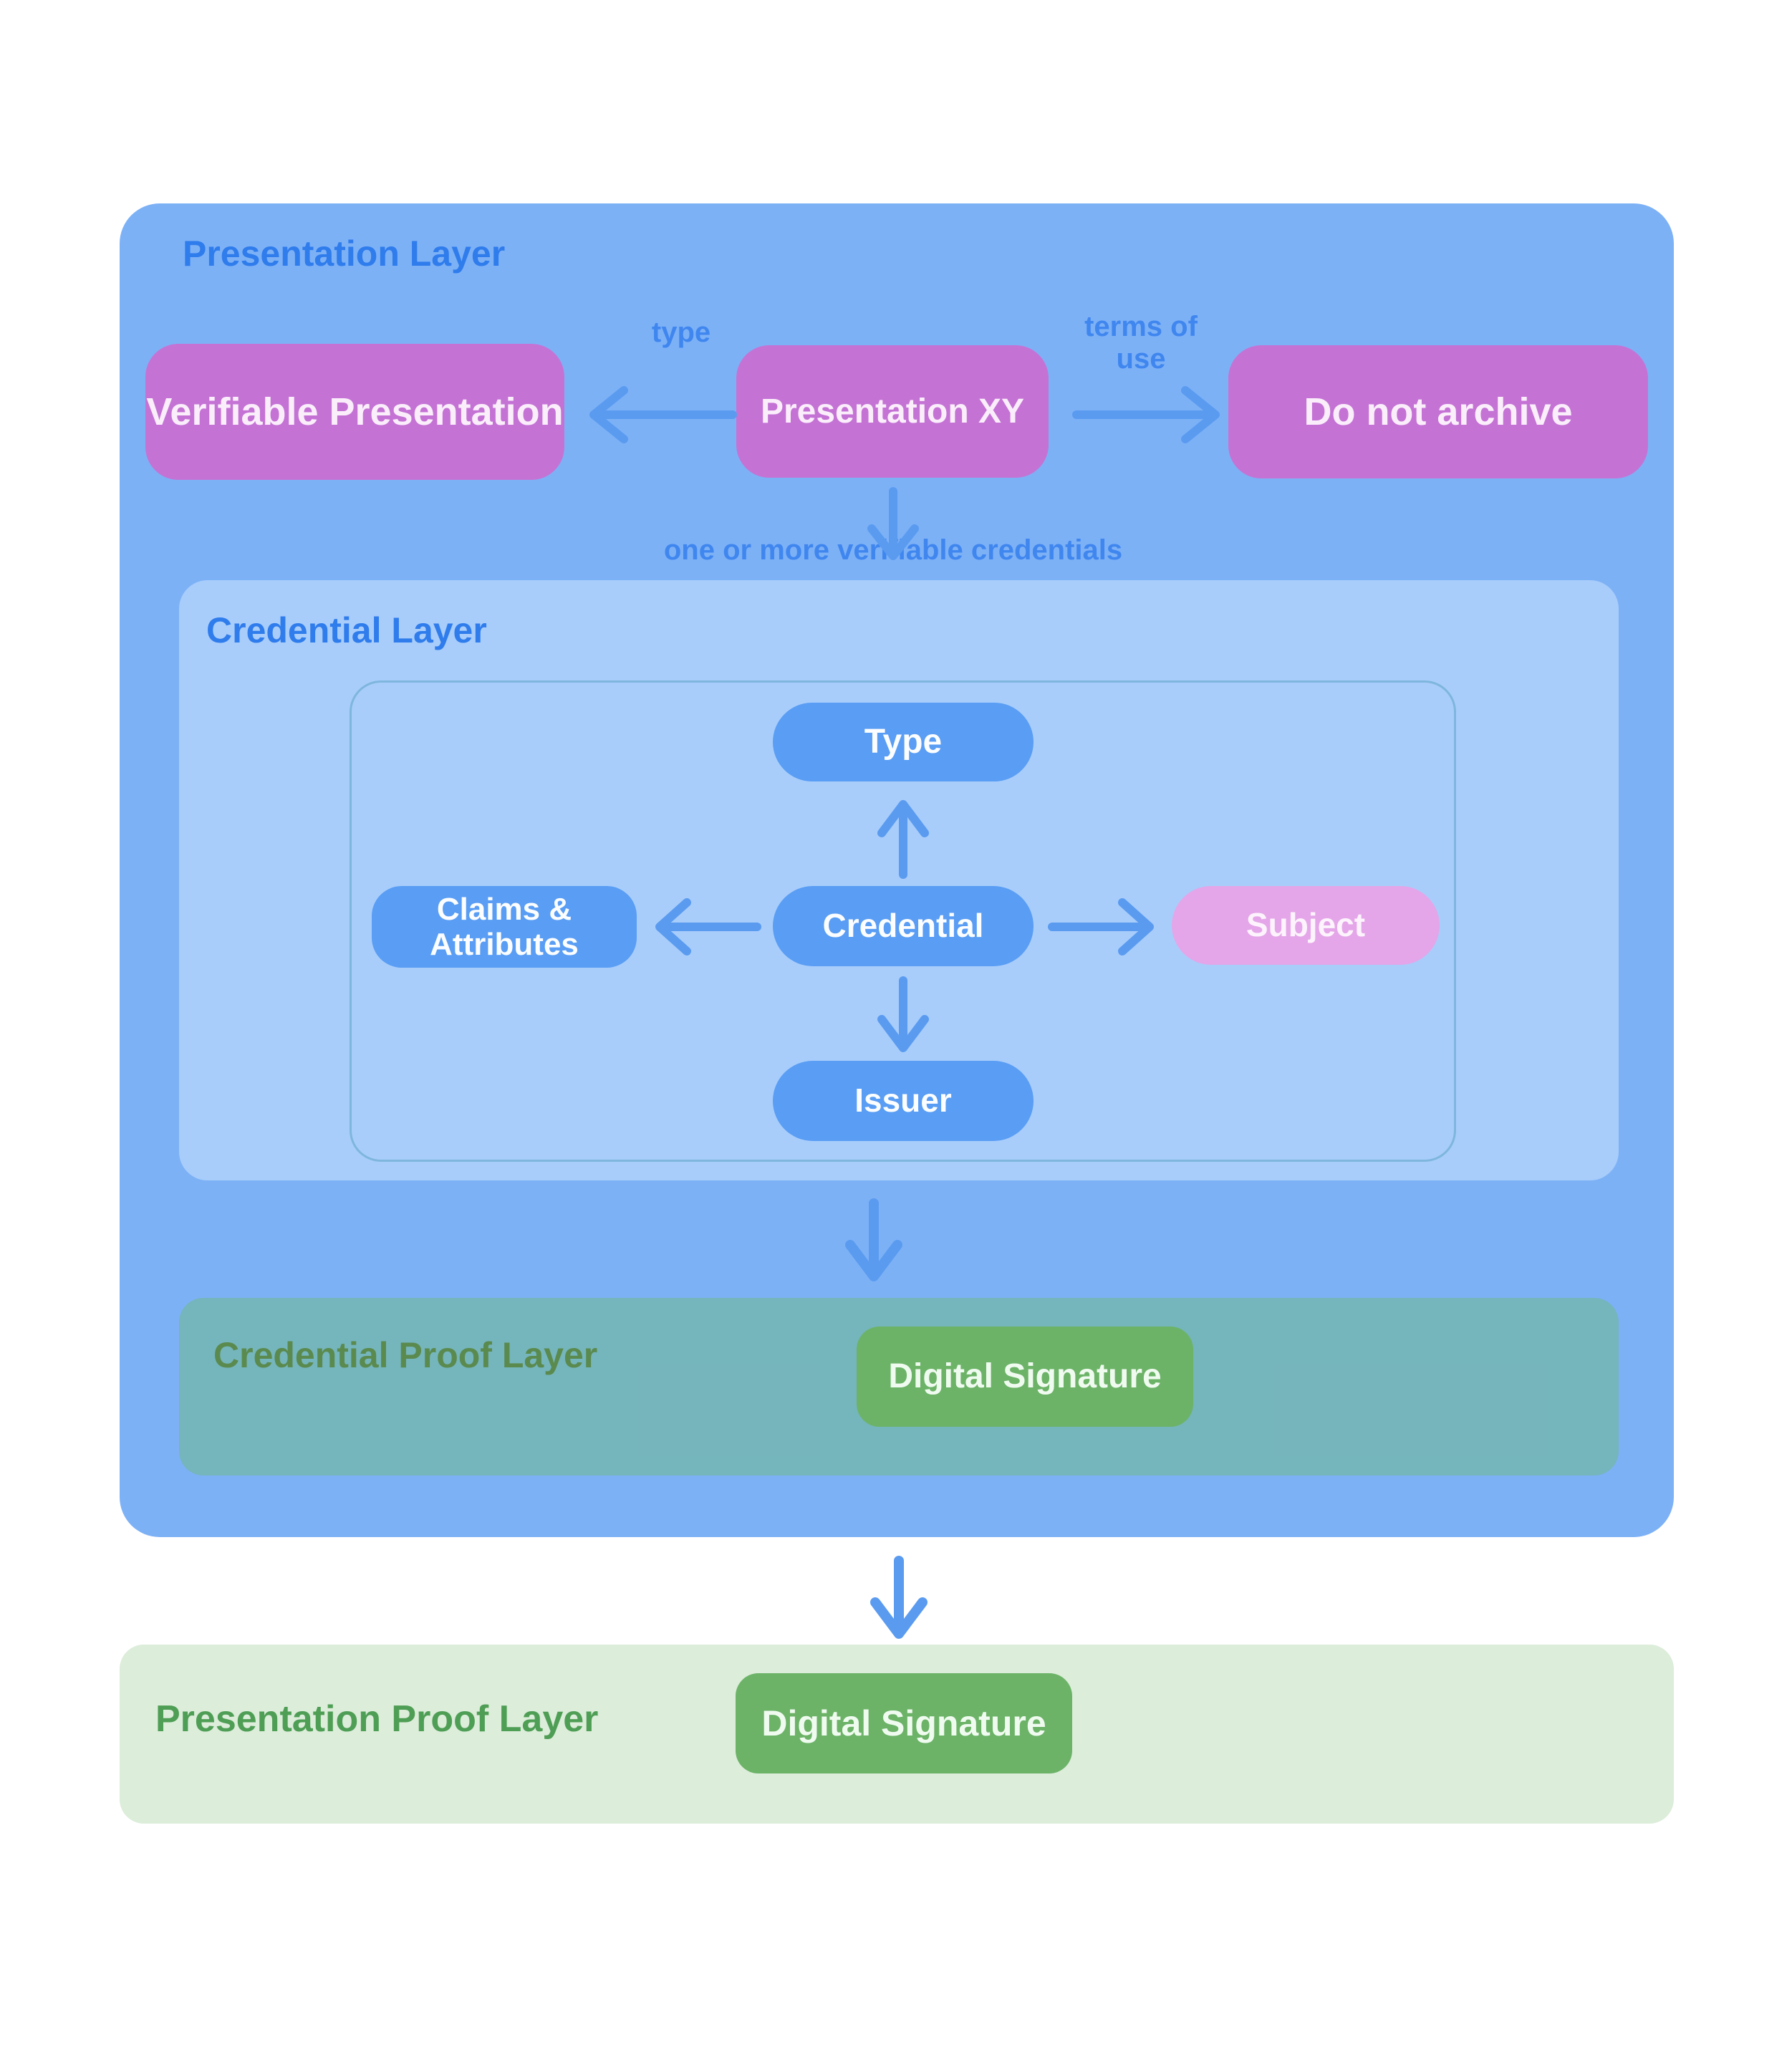 The width and height of the screenshot is (1792, 2065). Describe the element at coordinates (1025, 1377) in the screenshot. I see `node-digital-signature-credential: Digital Signature` at that location.